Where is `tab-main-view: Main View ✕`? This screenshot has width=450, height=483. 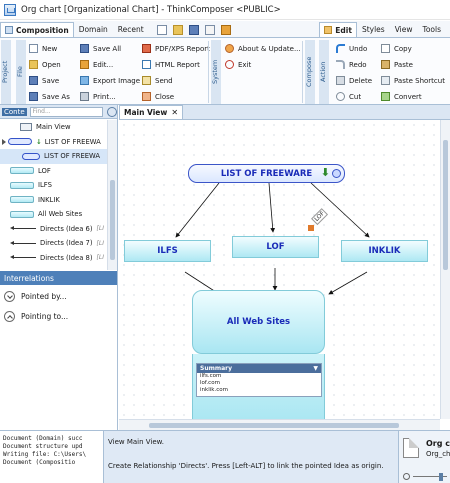 tab-main-view: Main View ✕ is located at coordinates (151, 112).